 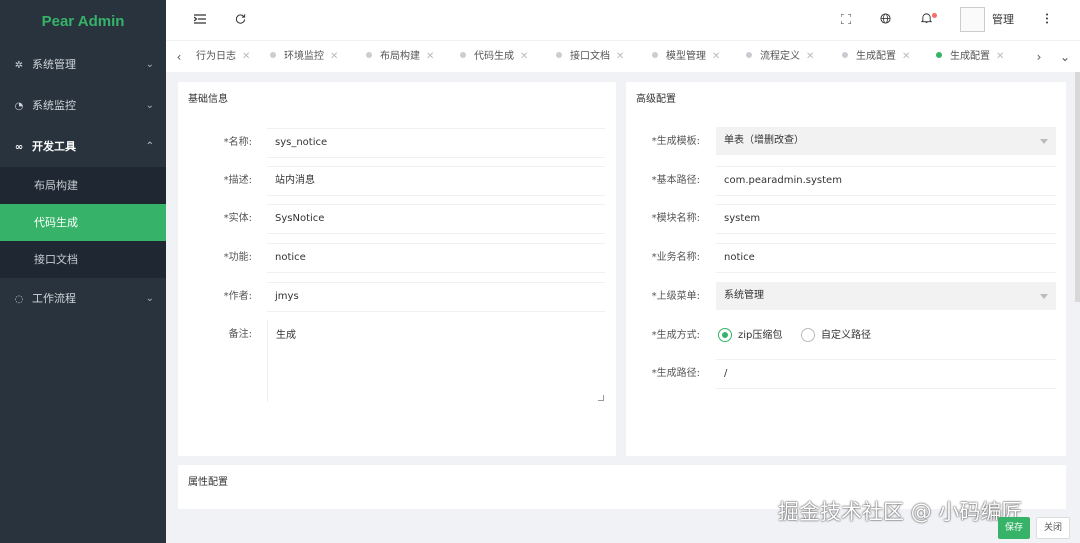 I want to click on fullscreen-icon, so click(x=846, y=20).